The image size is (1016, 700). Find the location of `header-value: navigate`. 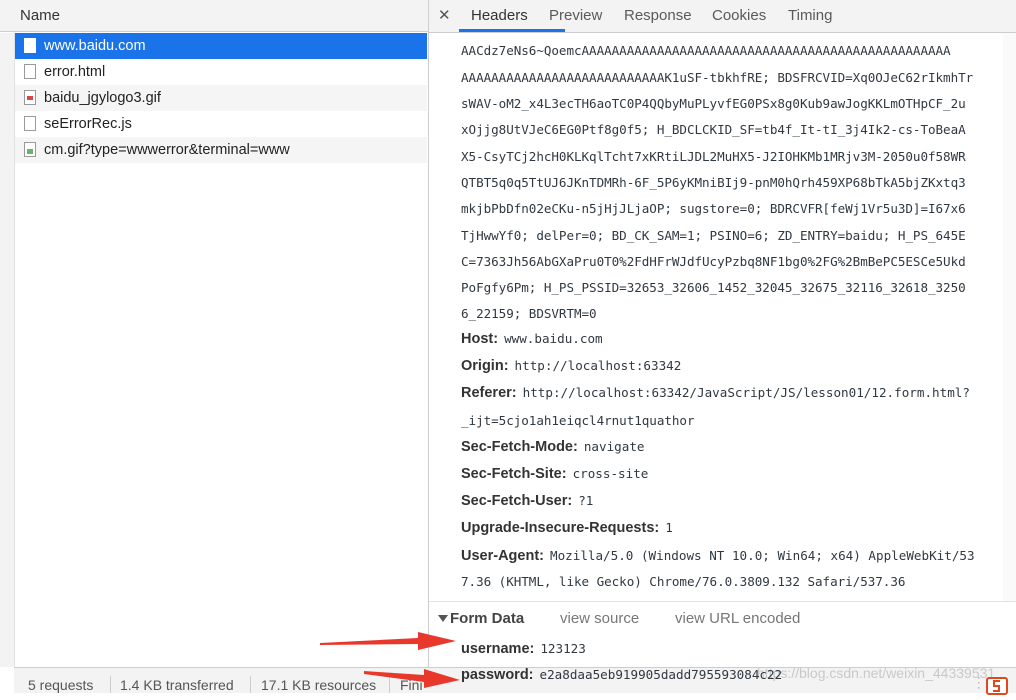

header-value: navigate is located at coordinates (614, 446).